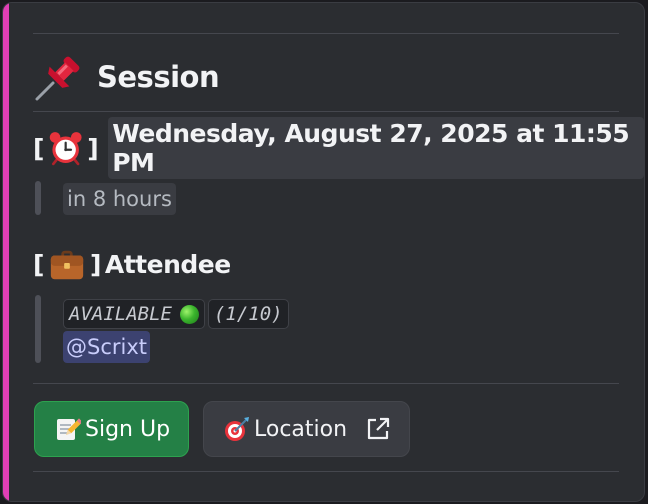  What do you see at coordinates (128, 429) in the screenshot?
I see `sign-up-label: Sign Up` at bounding box center [128, 429].